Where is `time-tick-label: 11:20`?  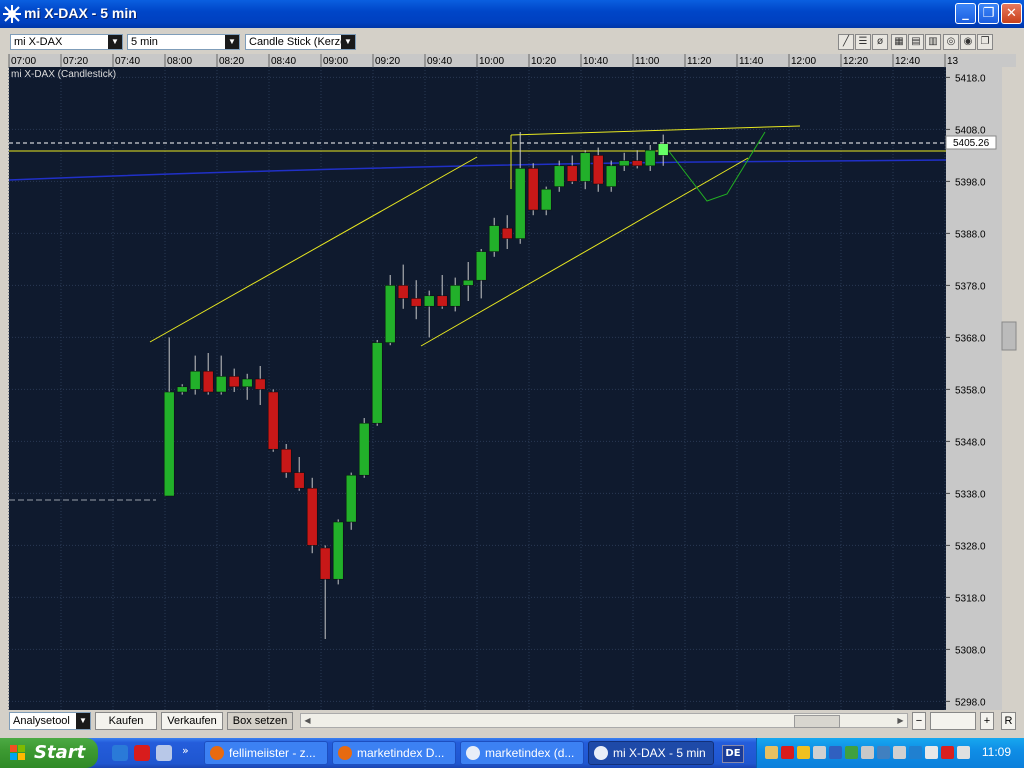 time-tick-label: 11:20 is located at coordinates (699, 61).